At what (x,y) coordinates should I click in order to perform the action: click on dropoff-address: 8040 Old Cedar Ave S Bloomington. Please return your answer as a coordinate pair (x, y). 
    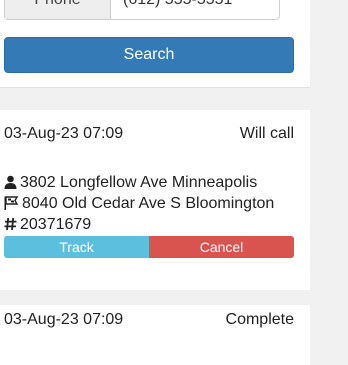
    Looking at the image, I should click on (148, 203).